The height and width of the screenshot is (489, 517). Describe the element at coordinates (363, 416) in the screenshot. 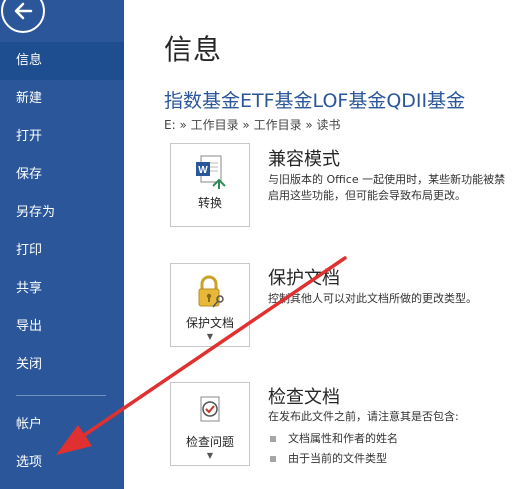

I see `inspect-document-desc: 在发布此文件之前，请注意其是否包含:` at that location.